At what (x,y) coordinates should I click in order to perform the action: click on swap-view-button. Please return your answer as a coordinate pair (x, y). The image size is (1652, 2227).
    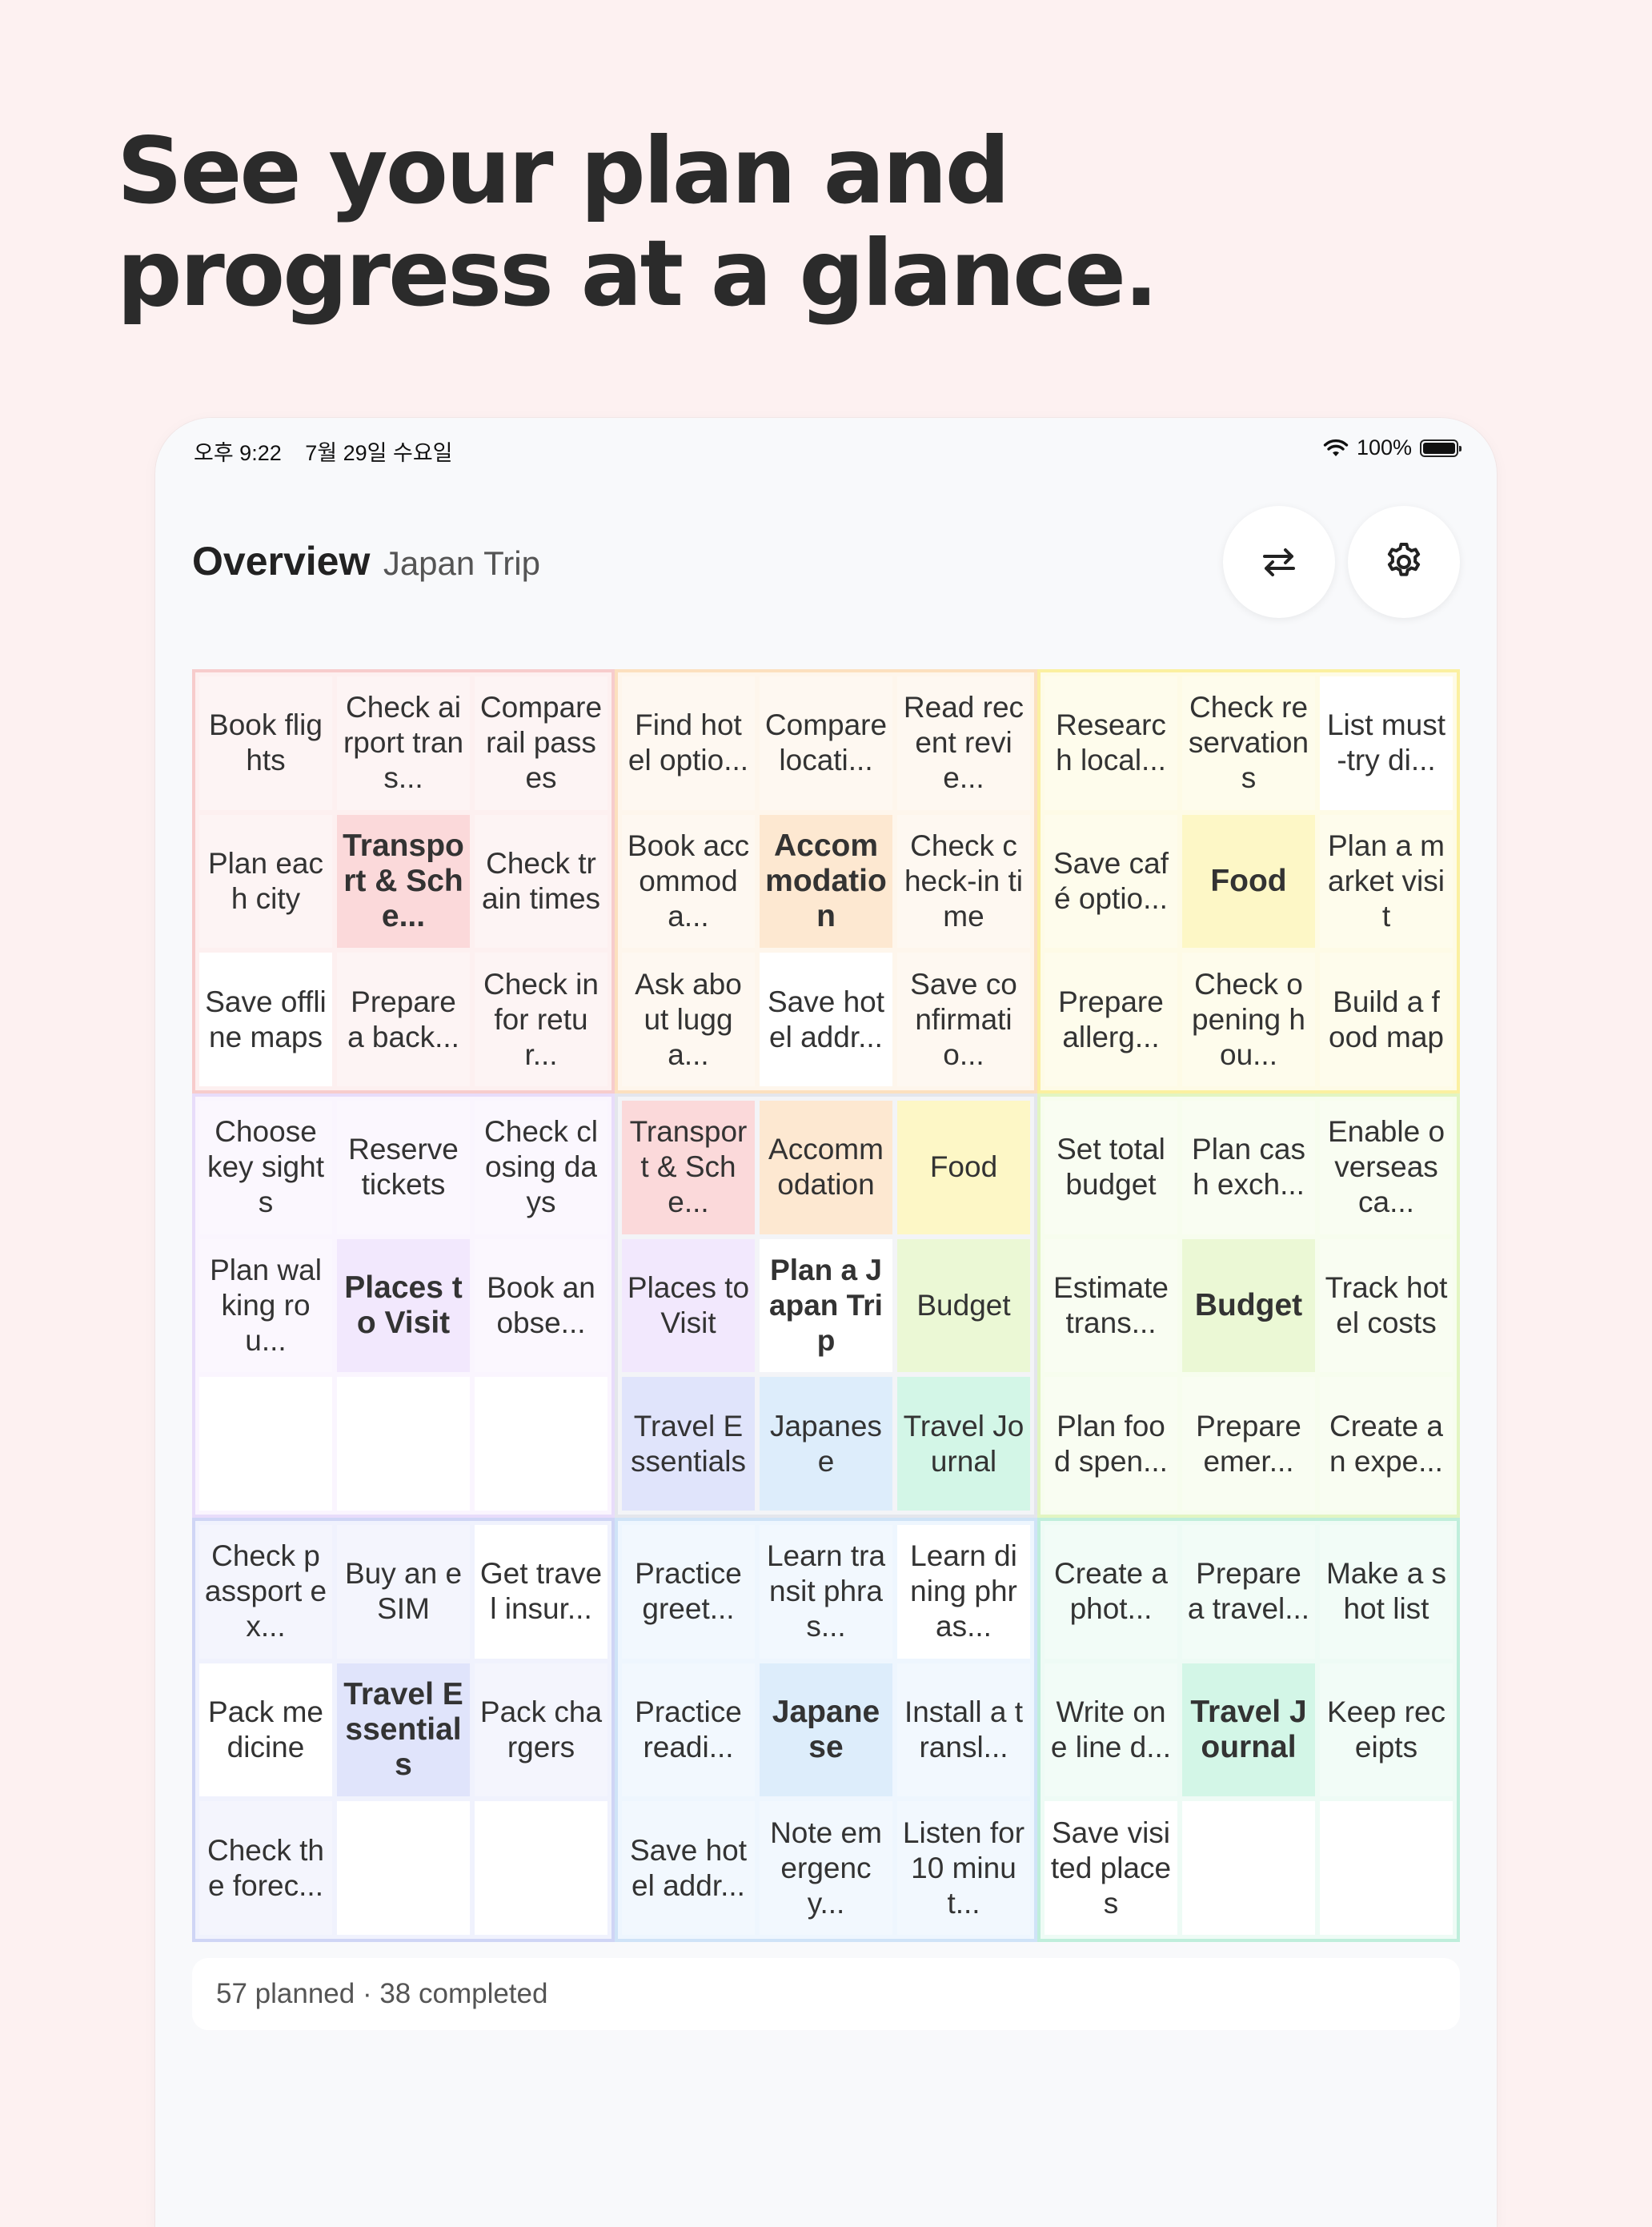
    Looking at the image, I should click on (1279, 562).